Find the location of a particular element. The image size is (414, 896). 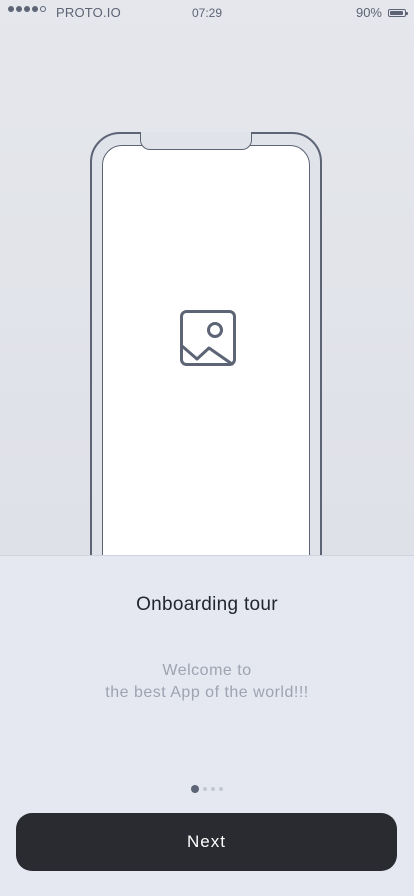

page-indicator is located at coordinates (207, 789).